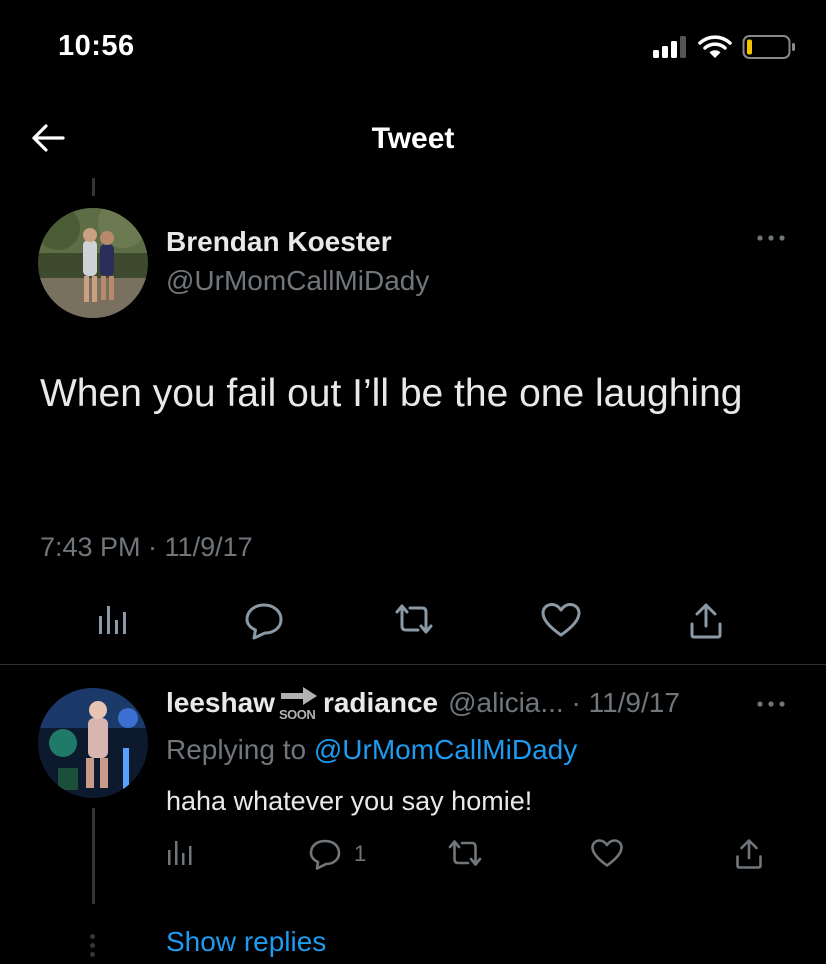 The width and height of the screenshot is (826, 964). I want to click on header: Tweet, so click(413, 137).